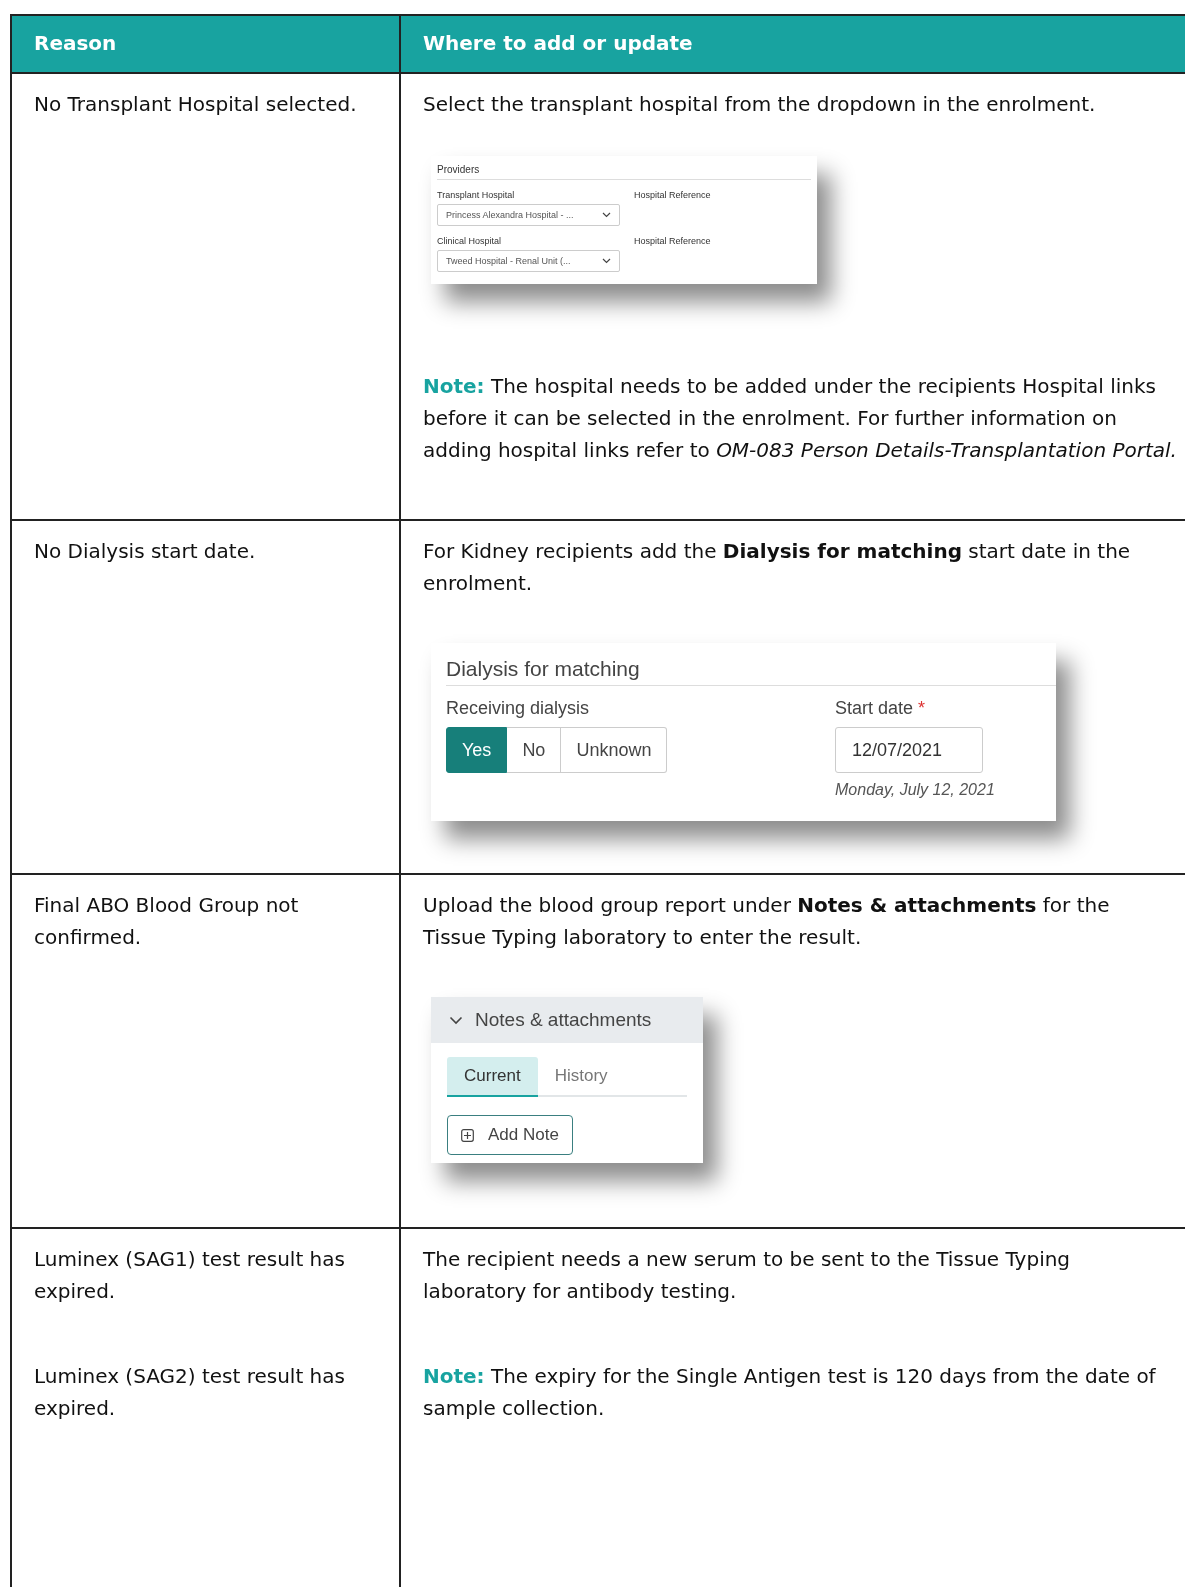  Describe the element at coordinates (614, 750) in the screenshot. I see `dialysis-option: Unknown` at that location.